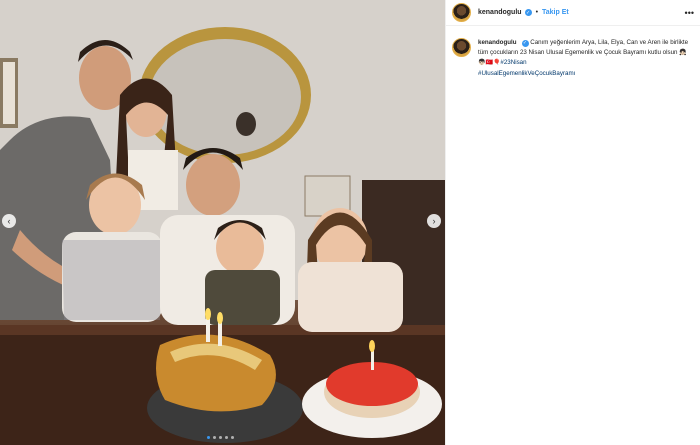 Image resolution: width=700 pixels, height=445 pixels. Describe the element at coordinates (513, 62) in the screenshot. I see `hashtag-link: #23Nisan` at that location.